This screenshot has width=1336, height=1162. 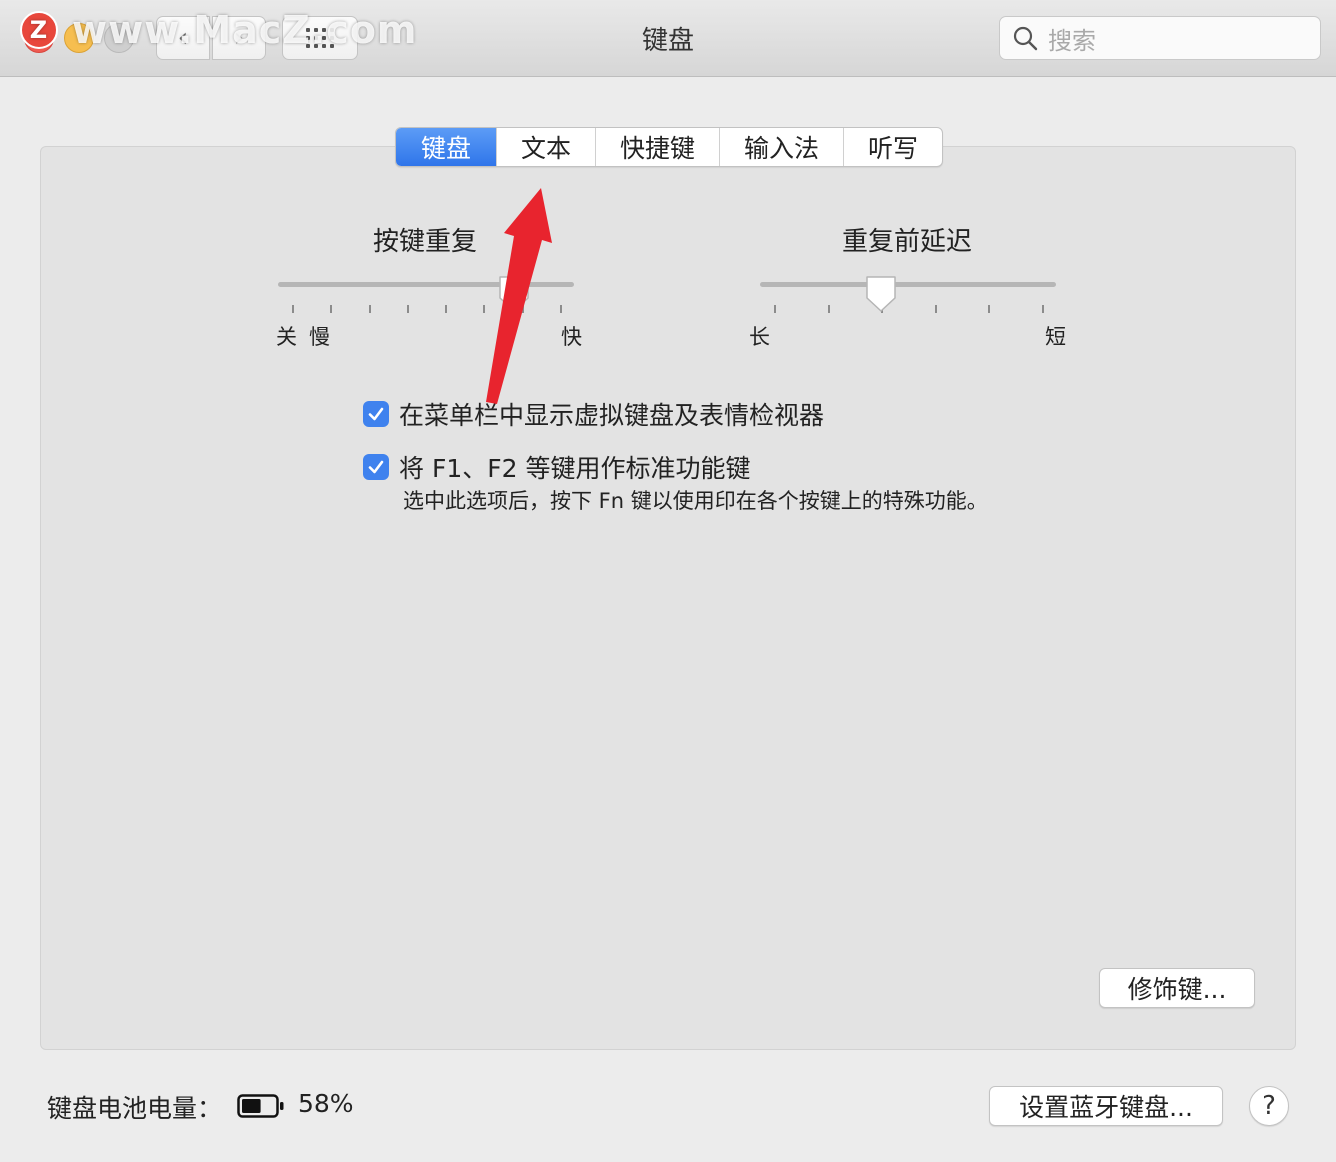 What do you see at coordinates (326, 1103) in the screenshot?
I see `battery-percent: 58%` at bounding box center [326, 1103].